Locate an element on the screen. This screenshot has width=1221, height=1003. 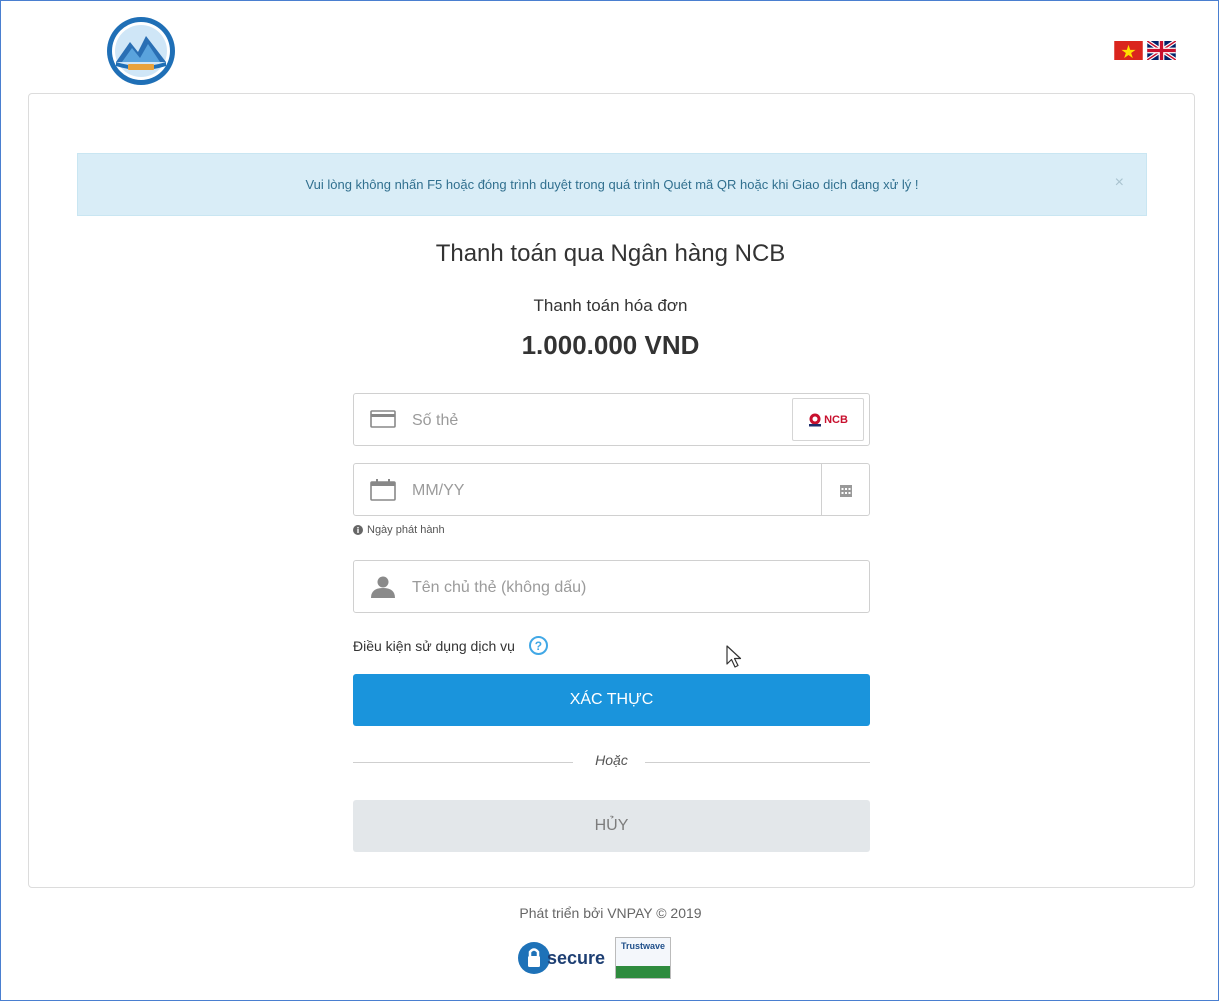
user-icon is located at coordinates (383, 589).